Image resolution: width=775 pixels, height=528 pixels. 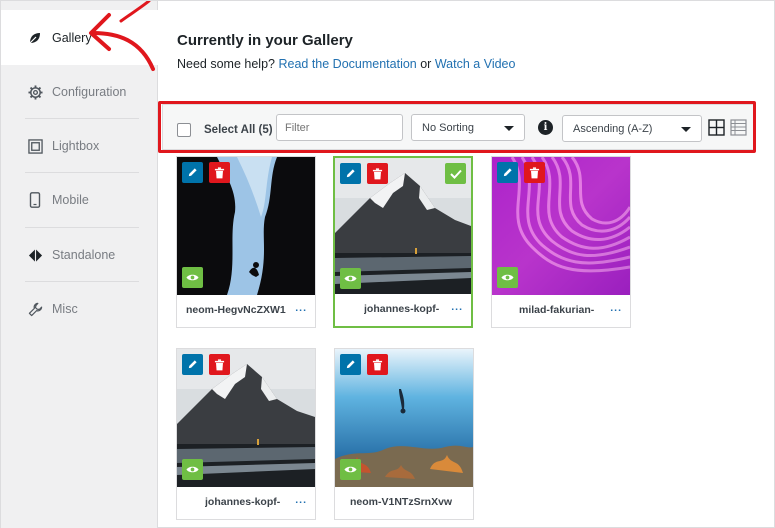 I want to click on or-text: or, so click(x=426, y=64).